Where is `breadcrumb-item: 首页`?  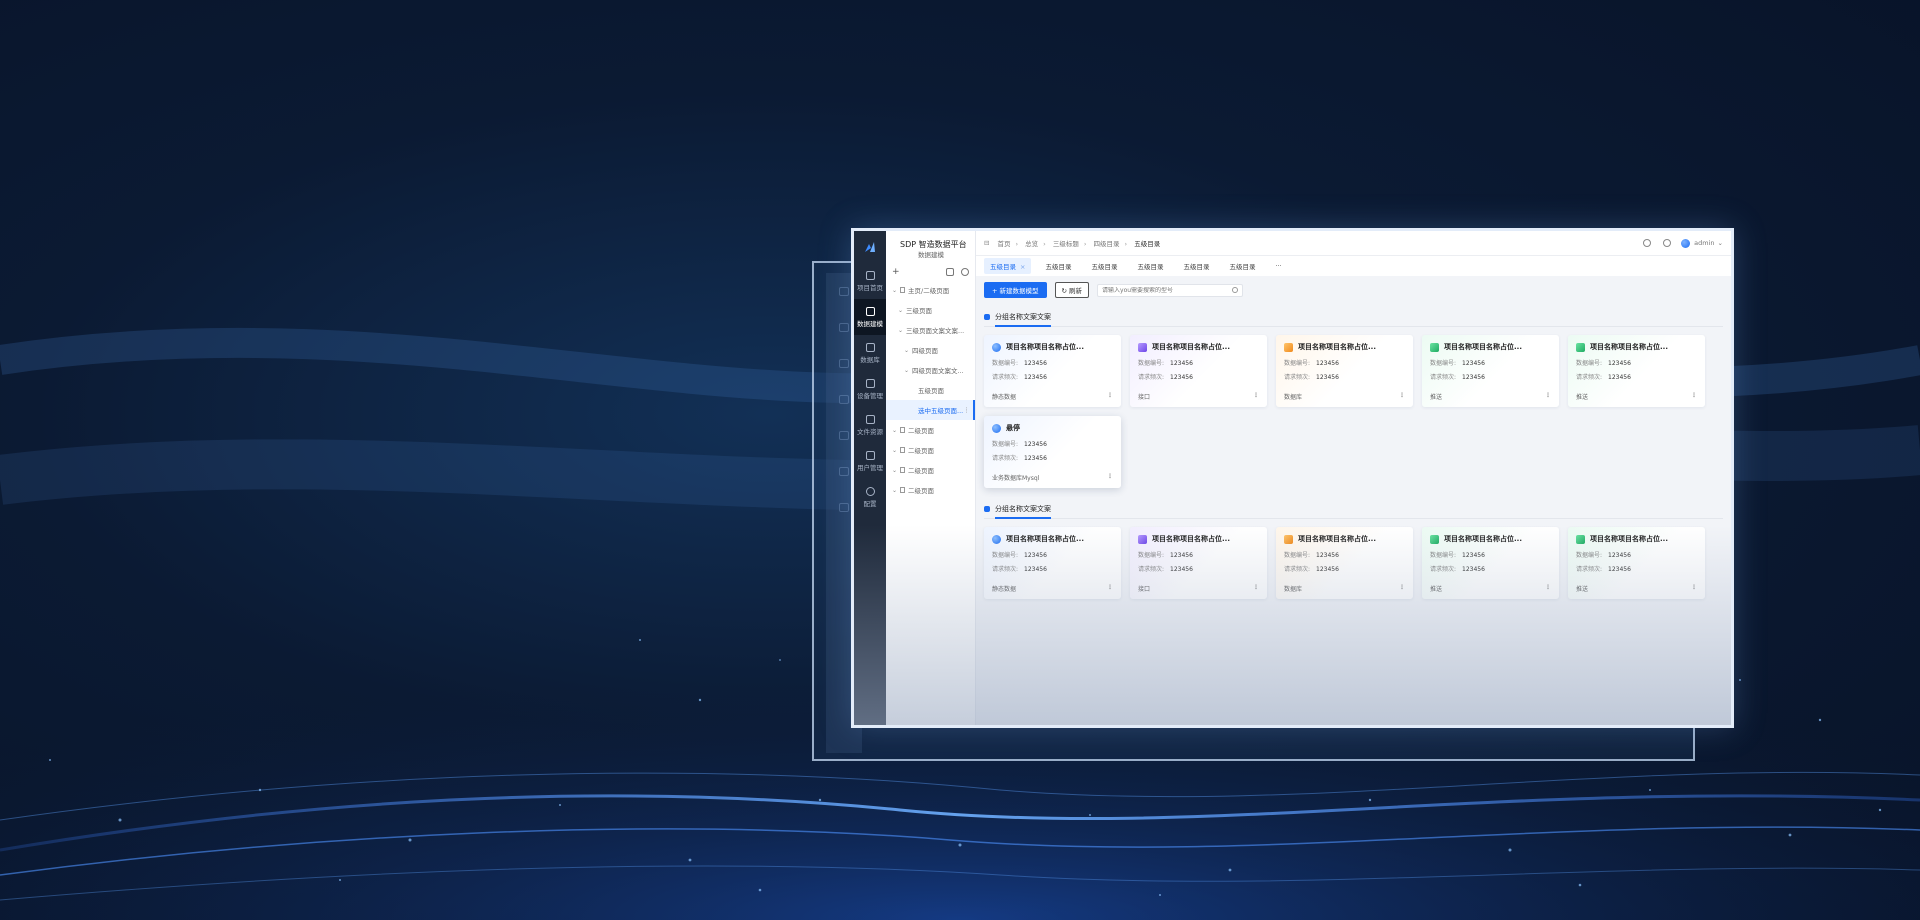 breadcrumb-item: 首页 is located at coordinates (1003, 244).